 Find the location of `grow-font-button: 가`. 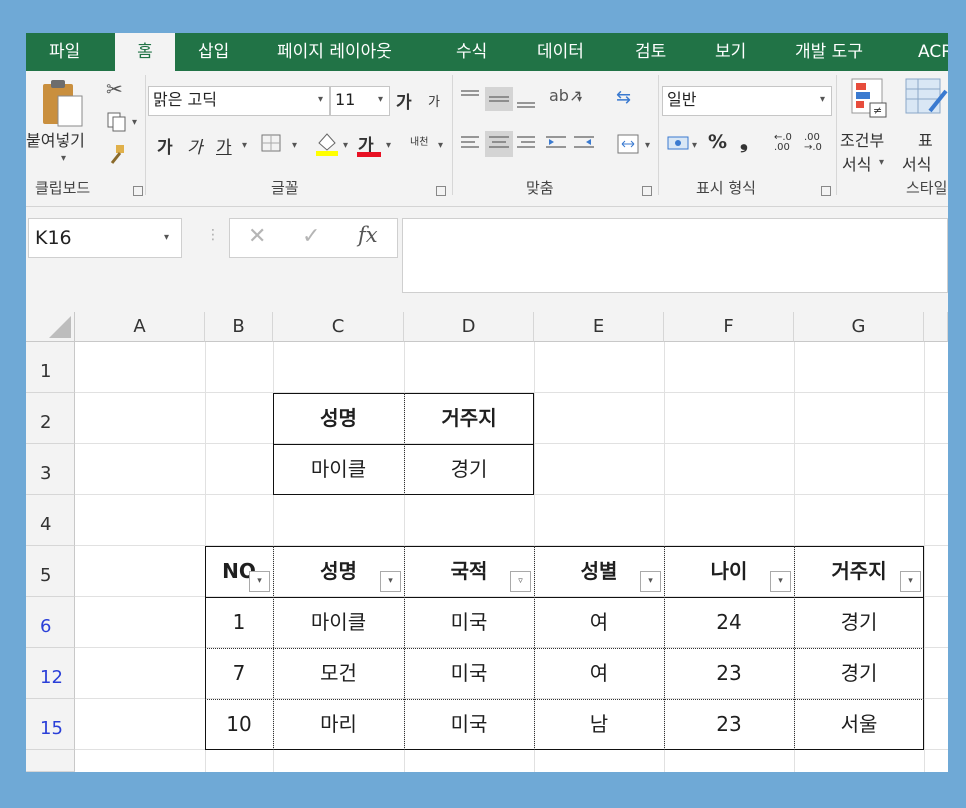

grow-font-button: 가 is located at coordinates (404, 100).